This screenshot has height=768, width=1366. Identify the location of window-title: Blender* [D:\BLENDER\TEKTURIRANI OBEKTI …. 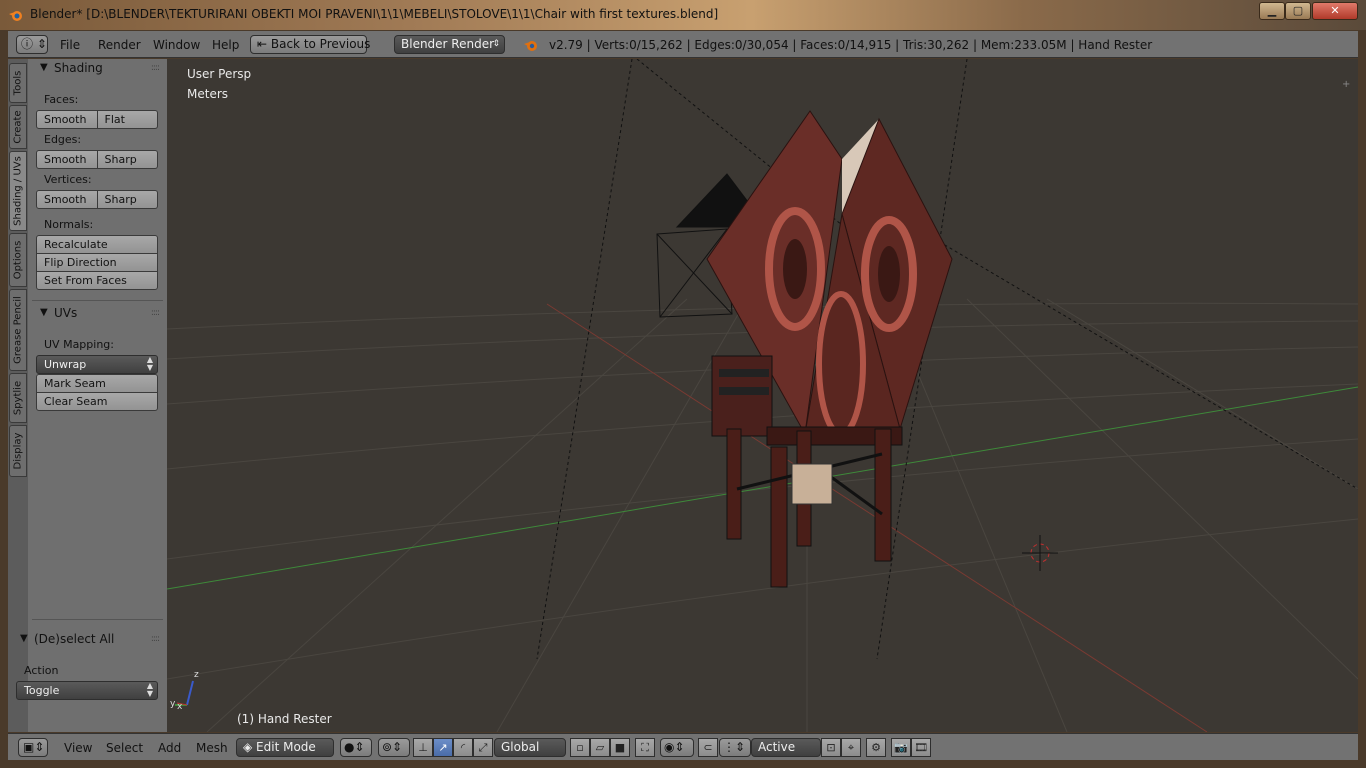
(374, 14).